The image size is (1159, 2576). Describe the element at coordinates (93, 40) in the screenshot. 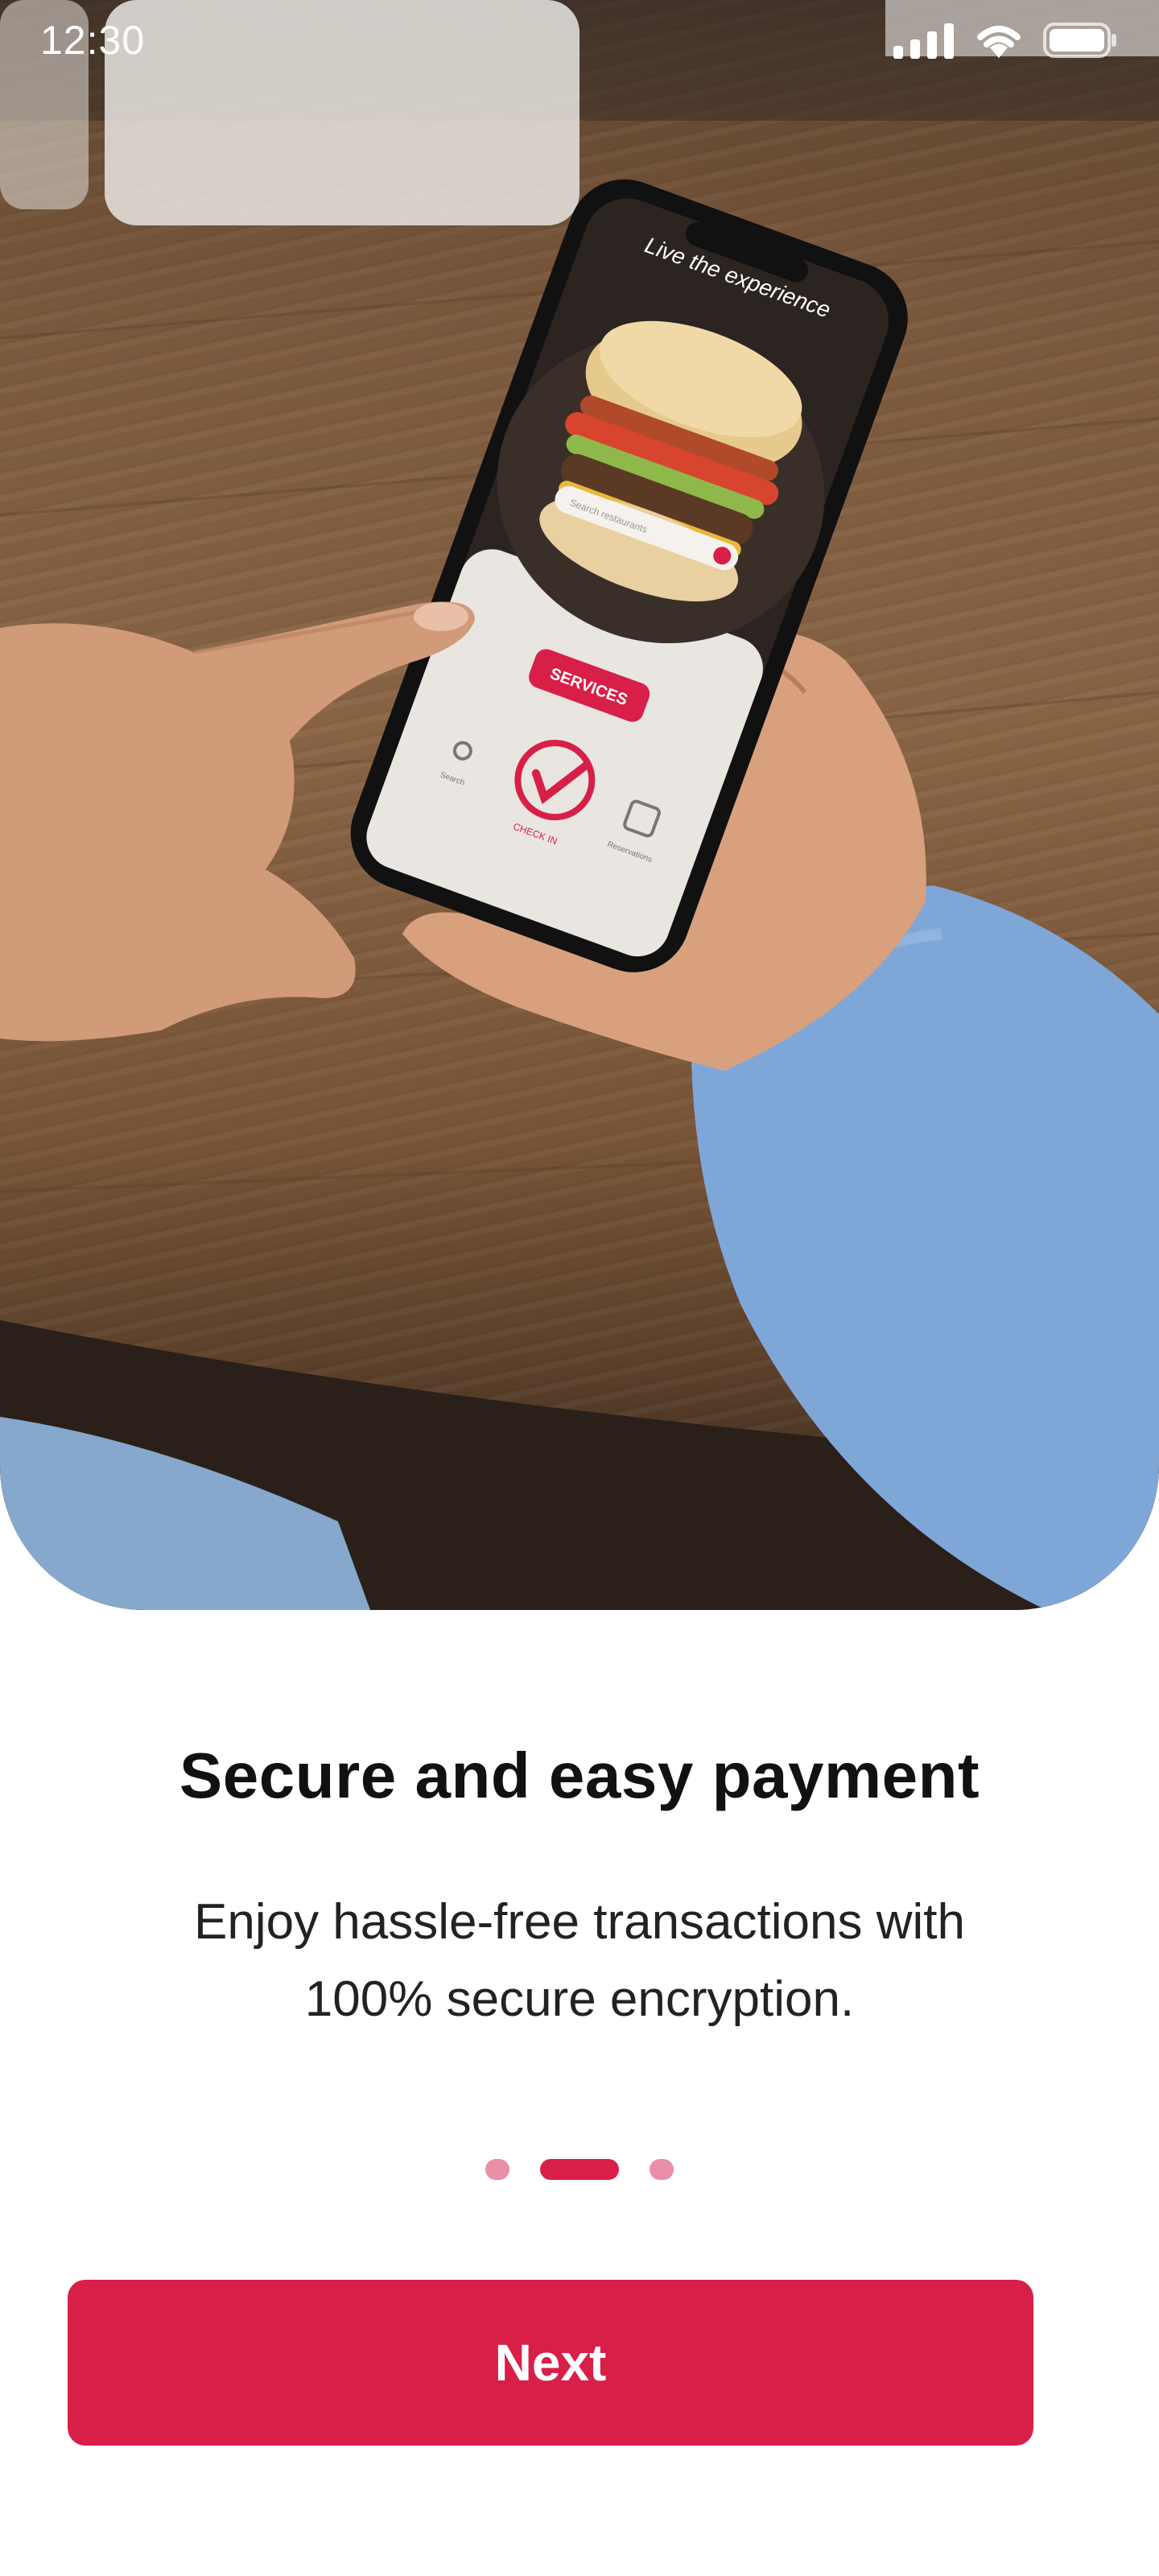

I see `status-time: 12:30` at that location.